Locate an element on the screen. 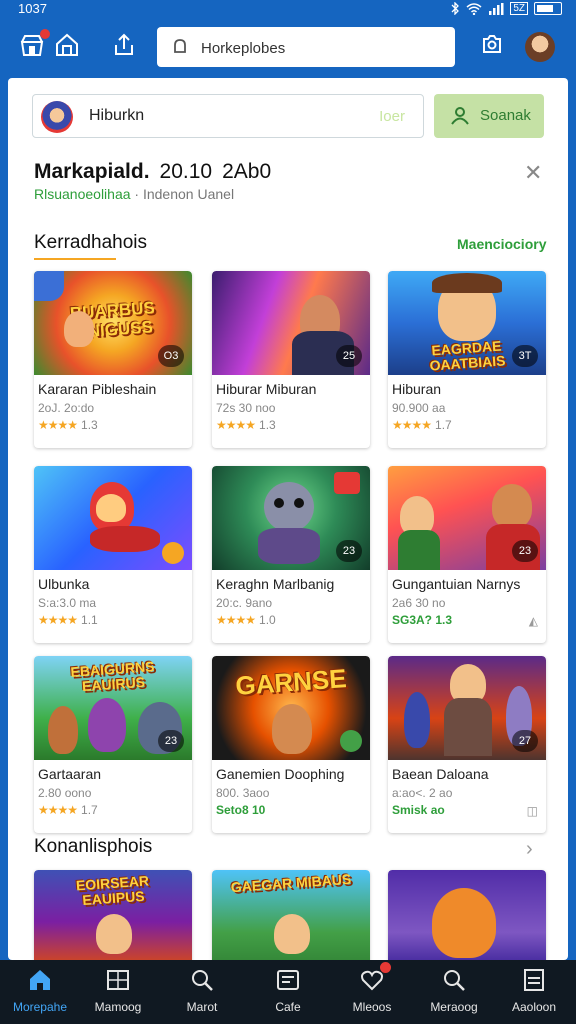 The image size is (576, 1024). nav-home: Morepahe is located at coordinates (40, 992).